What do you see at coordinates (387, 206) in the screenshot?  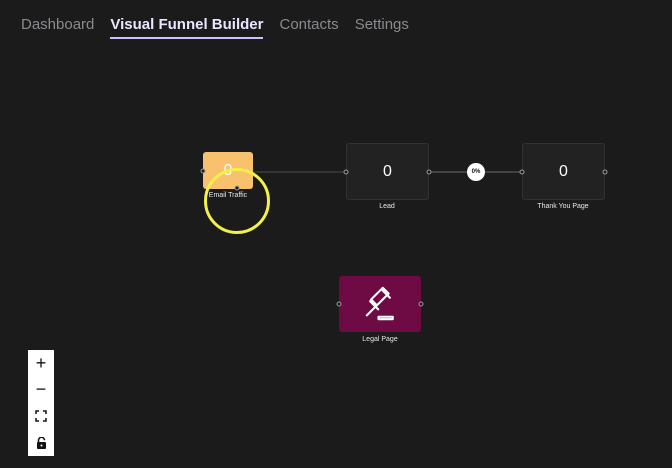 I see `node-lead-label: Lead` at bounding box center [387, 206].